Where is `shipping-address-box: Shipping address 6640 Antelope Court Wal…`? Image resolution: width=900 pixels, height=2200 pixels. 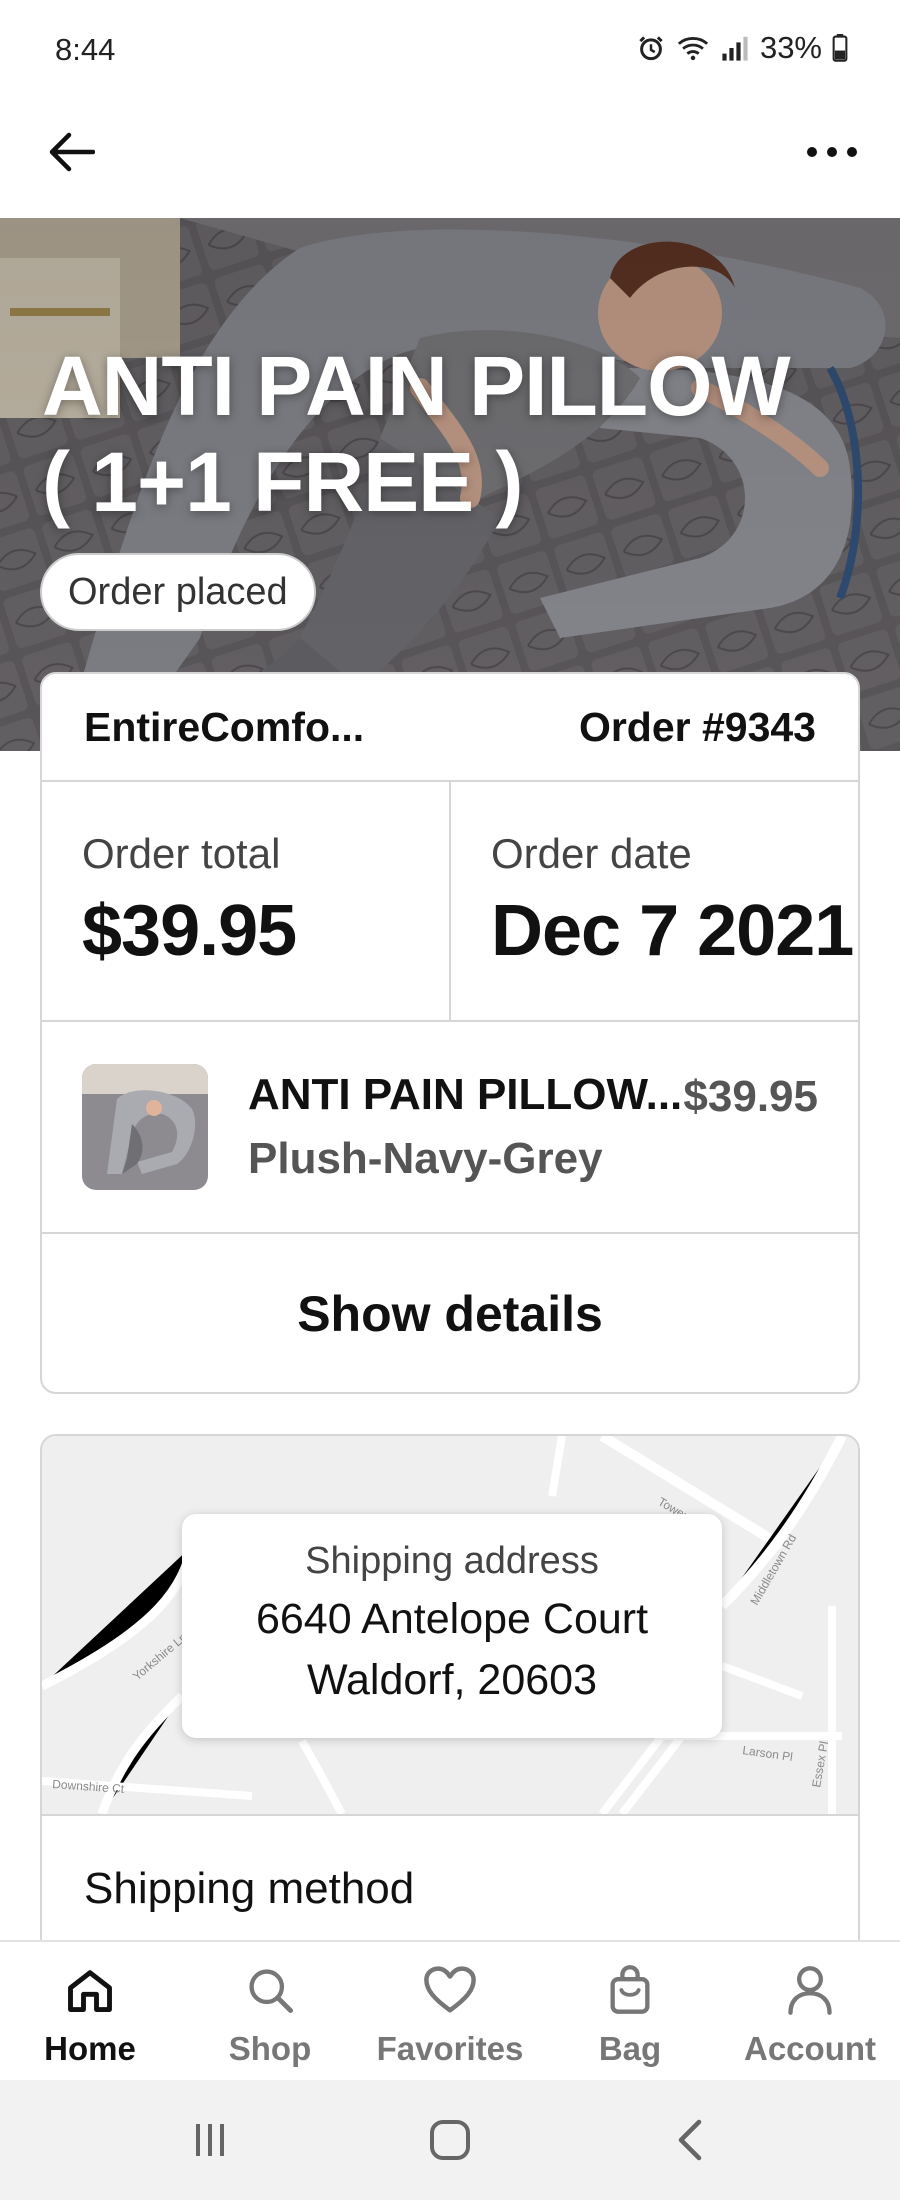 shipping-address-box: Shipping address 6640 Antelope Court Wal… is located at coordinates (452, 1626).